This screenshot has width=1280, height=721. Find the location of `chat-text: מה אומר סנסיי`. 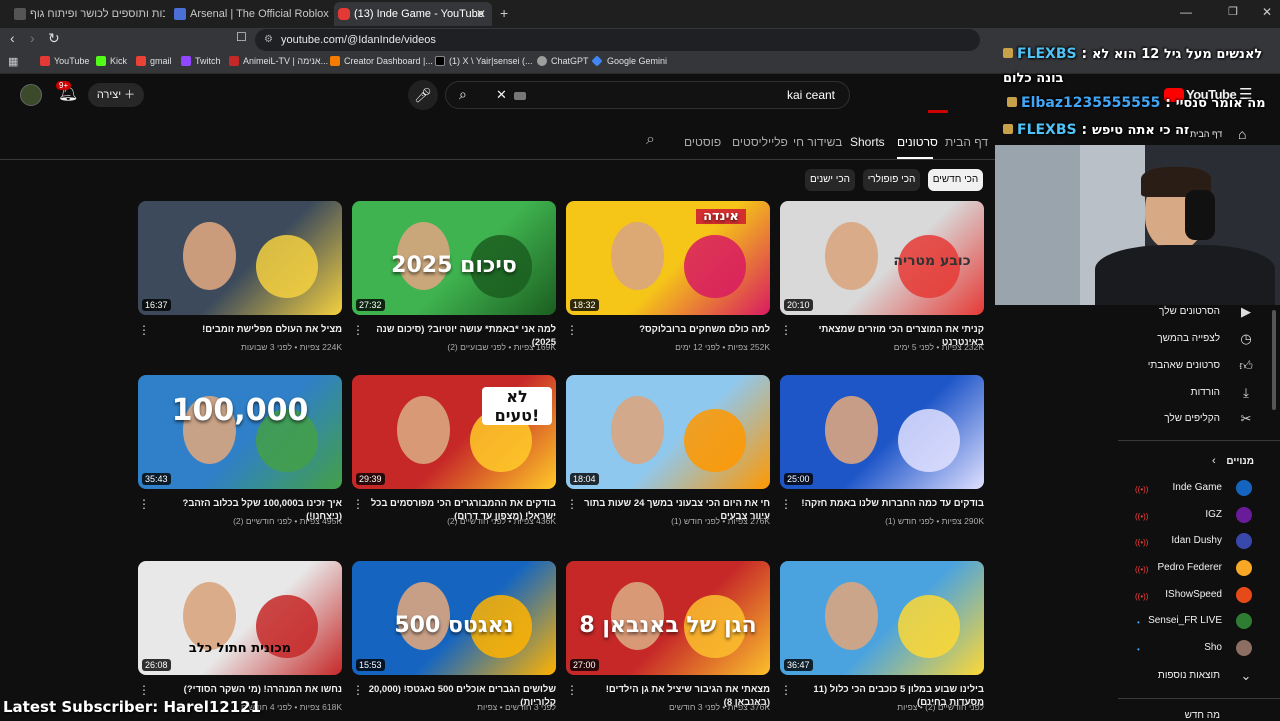

chat-text: מה אומר סנסיי is located at coordinates (1220, 103).